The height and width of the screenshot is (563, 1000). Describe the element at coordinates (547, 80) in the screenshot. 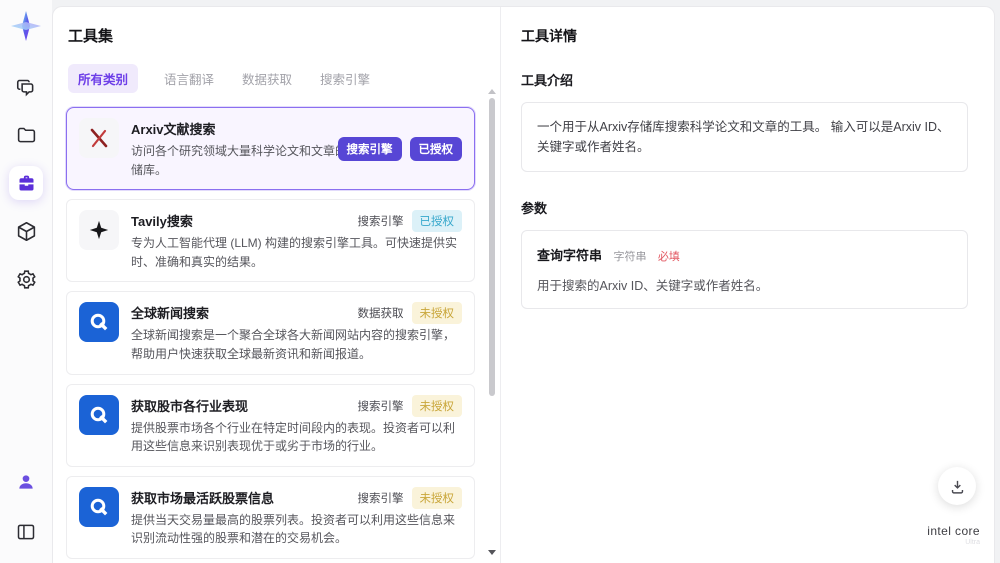

I see `intro-heading: 工具介绍` at that location.